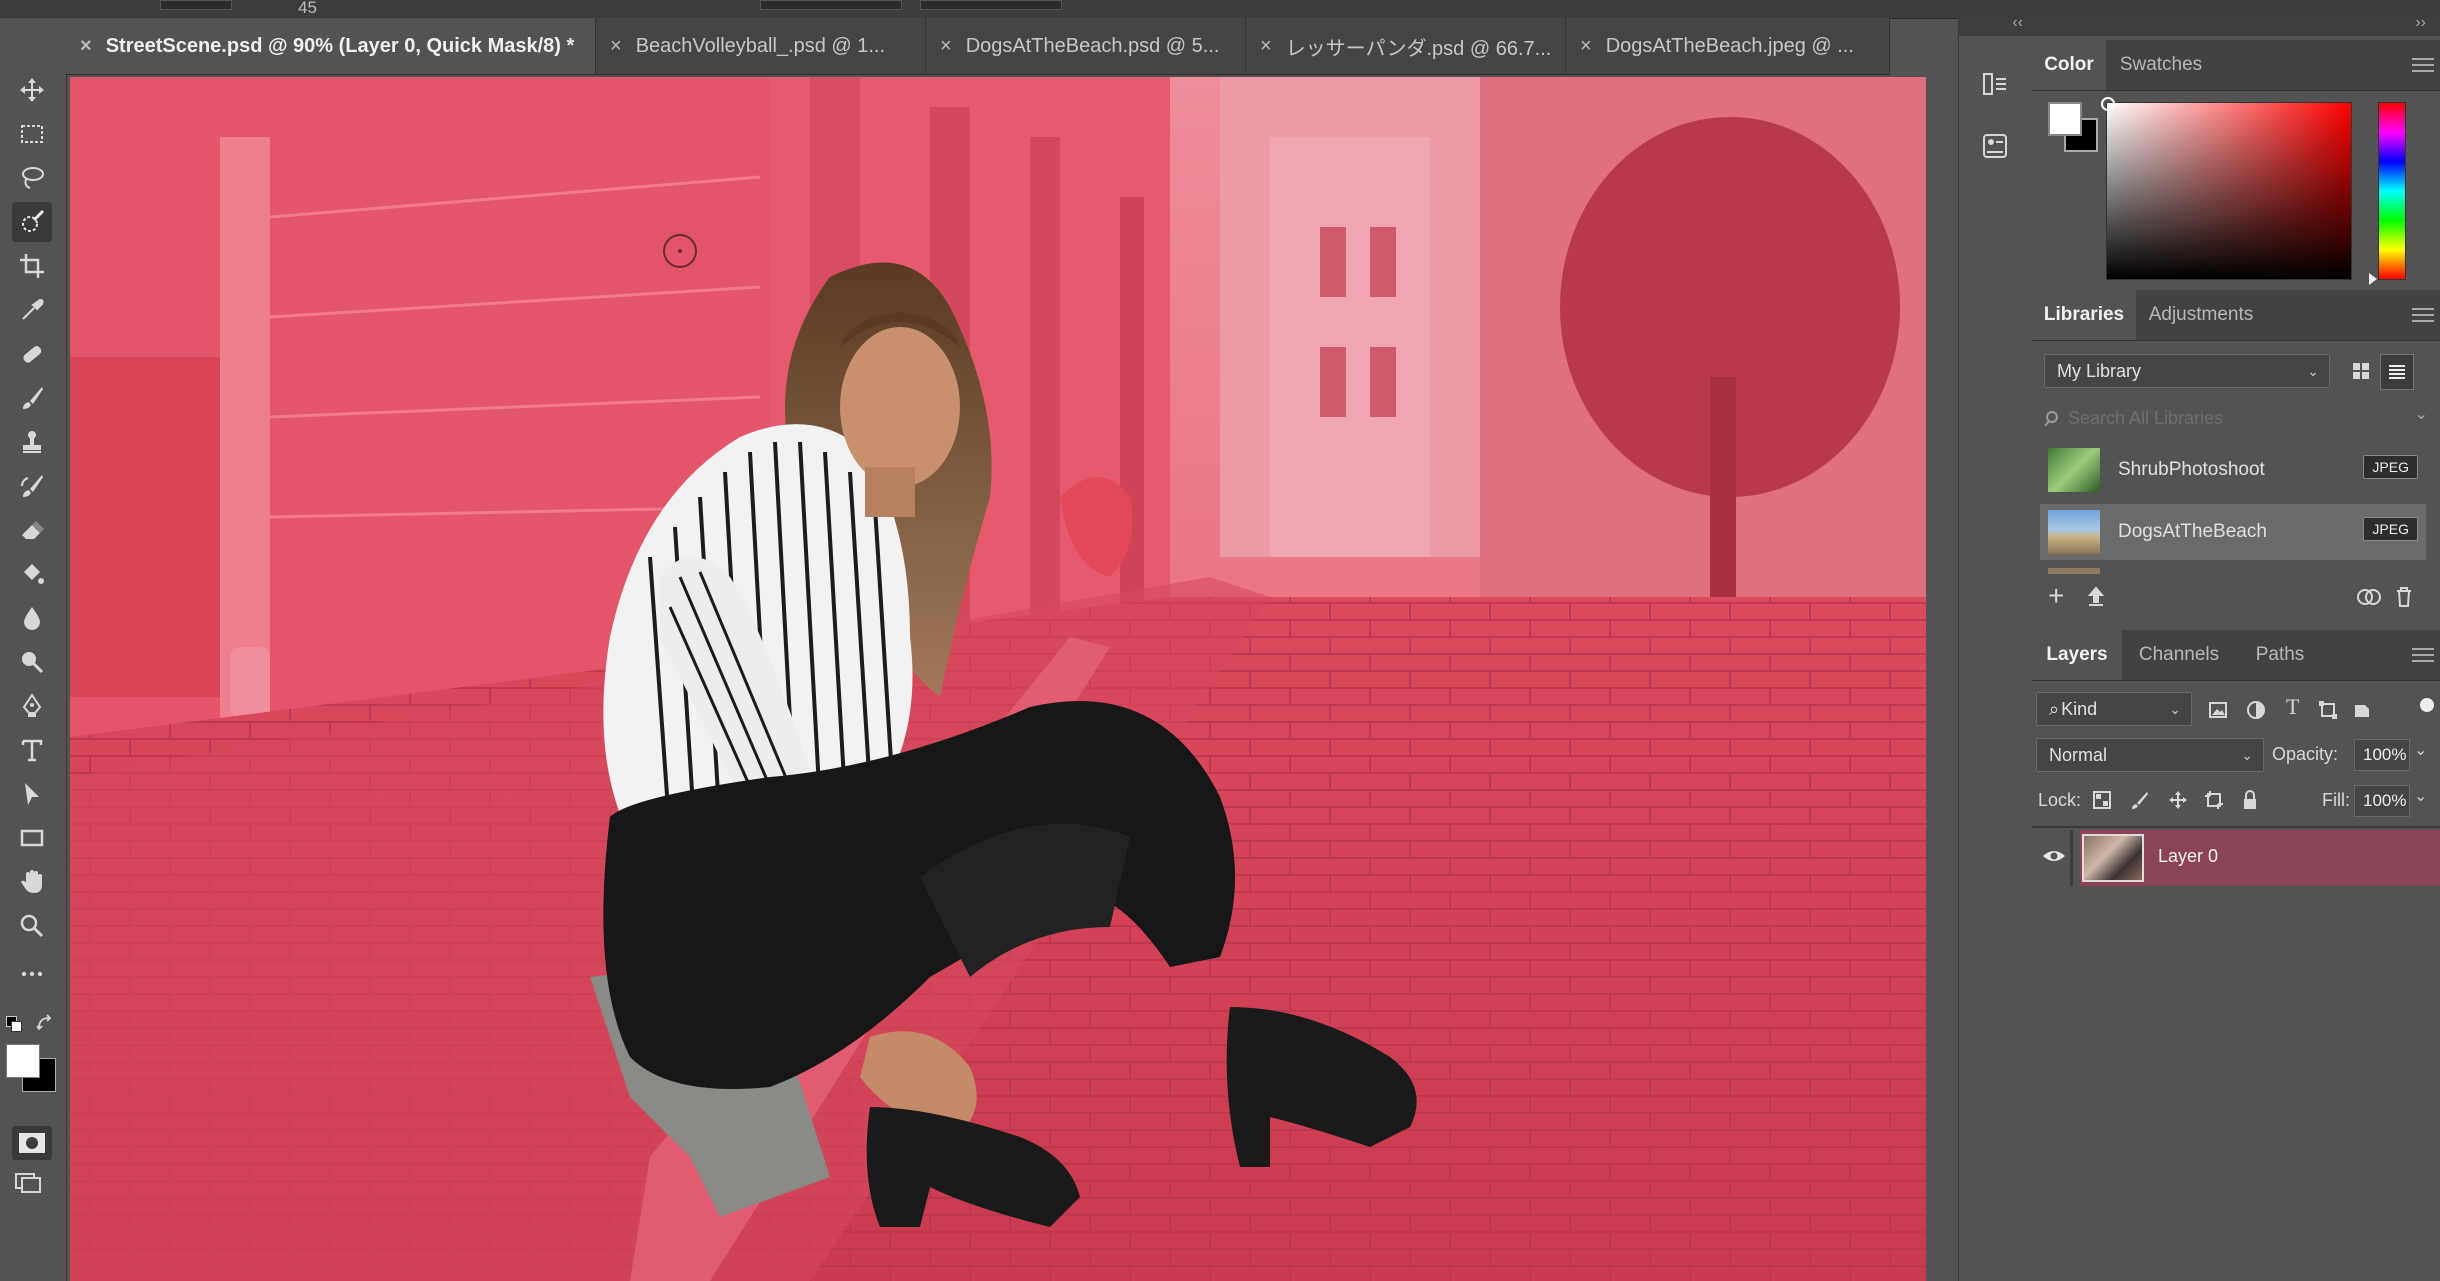  What do you see at coordinates (2240, 470) in the screenshot?
I see `library-item: ShrubPhotoshoot JPEG` at bounding box center [2240, 470].